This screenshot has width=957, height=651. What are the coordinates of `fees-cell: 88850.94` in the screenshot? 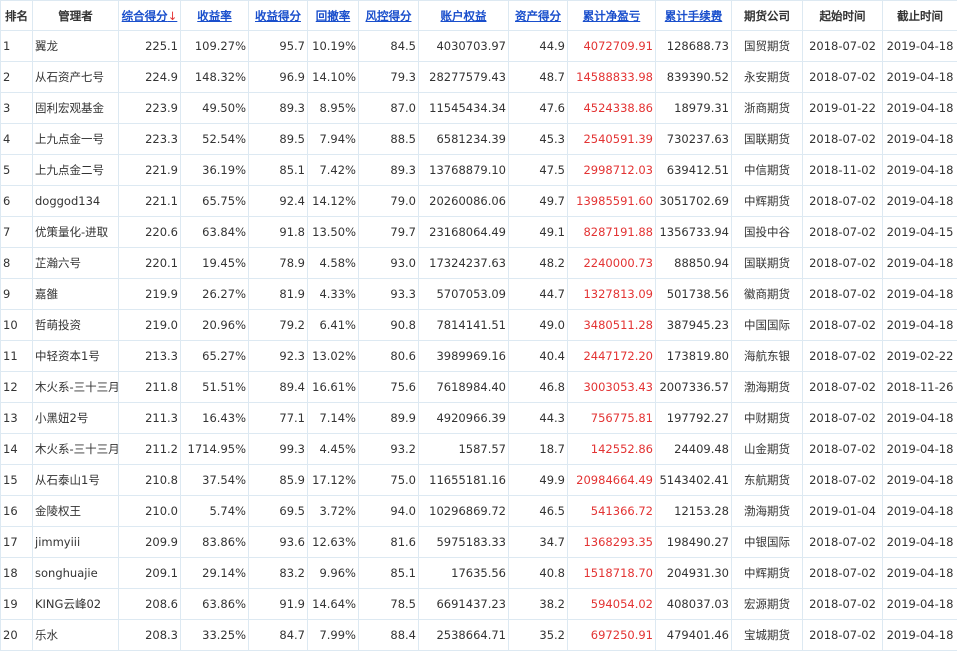 It's located at (694, 263).